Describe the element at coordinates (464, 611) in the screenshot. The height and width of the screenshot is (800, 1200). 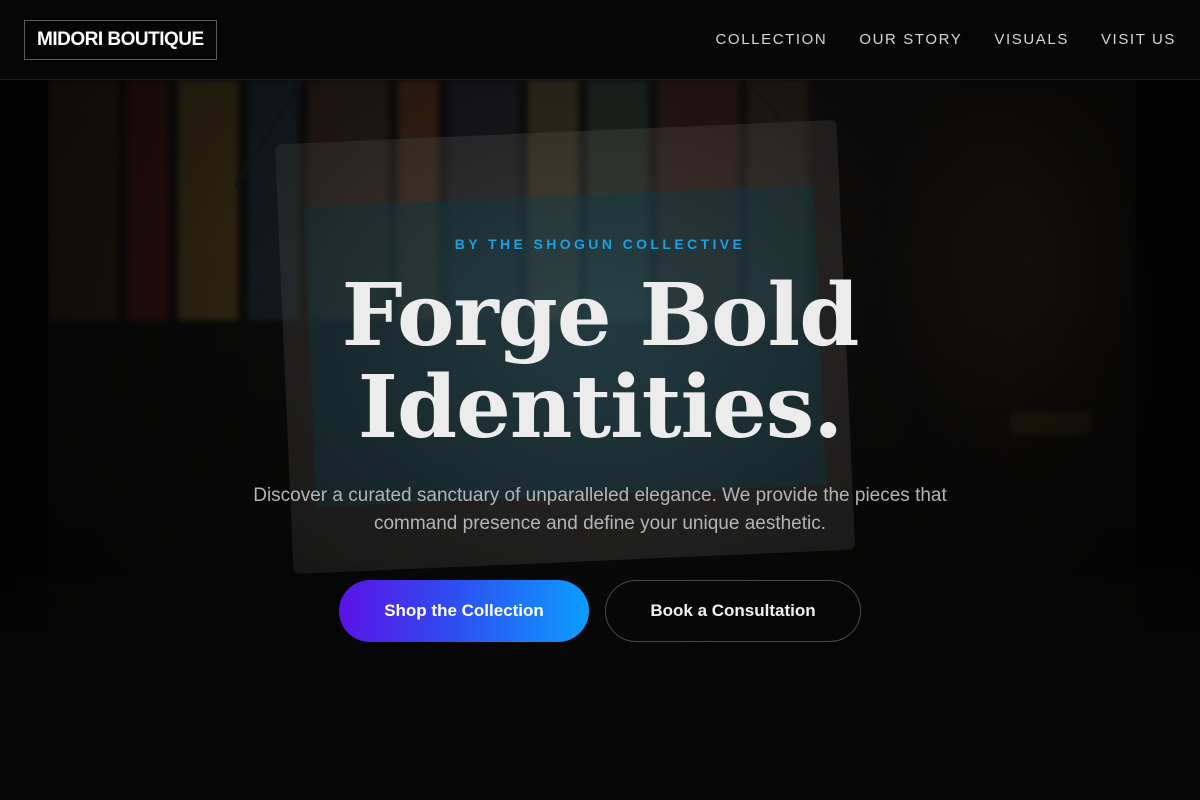
I see `shop-collection-button: Shop the Collection` at that location.